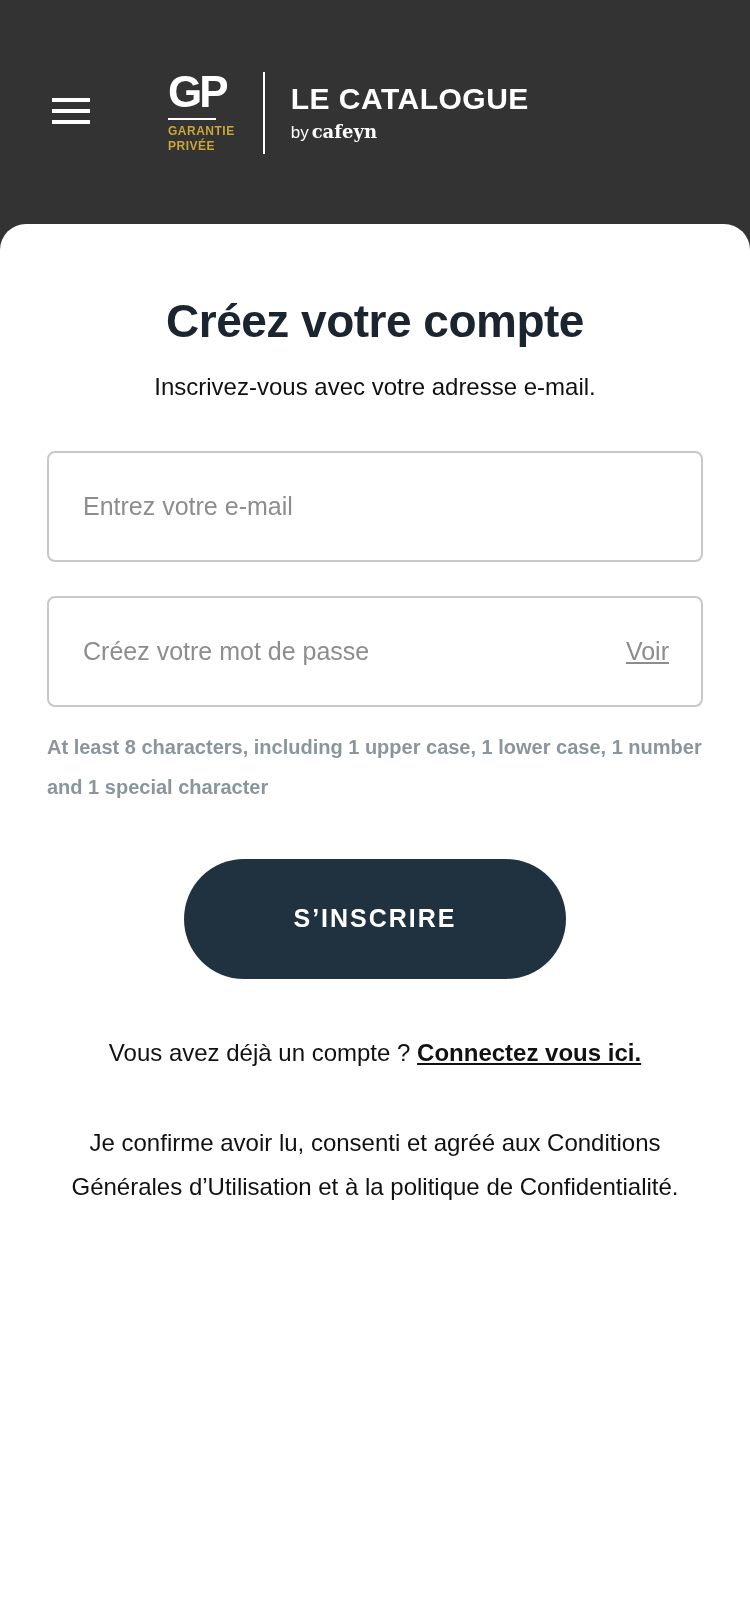 The height and width of the screenshot is (1624, 750). I want to click on terms-text: Je confirme avoir lu, consenti et agréé aux Conditions Générales d’Utilisation et à la politique de Confidentialité., so click(375, 1165).